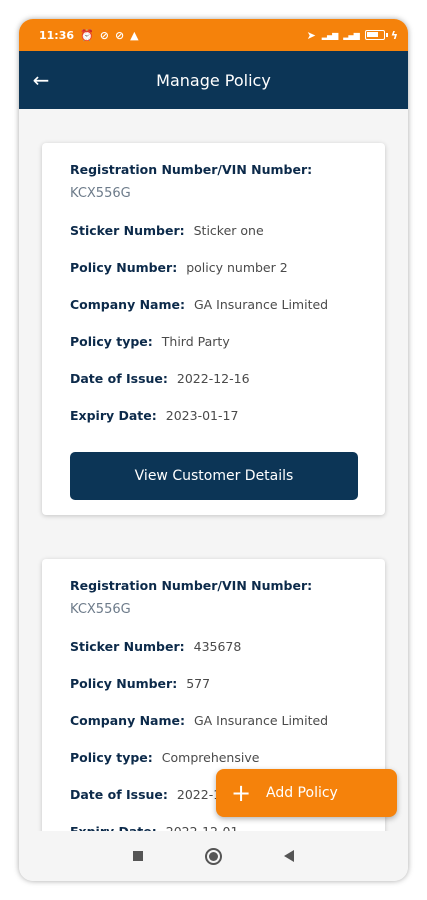 The image size is (427, 900). I want to click on sticker-value: 435678, so click(217, 646).